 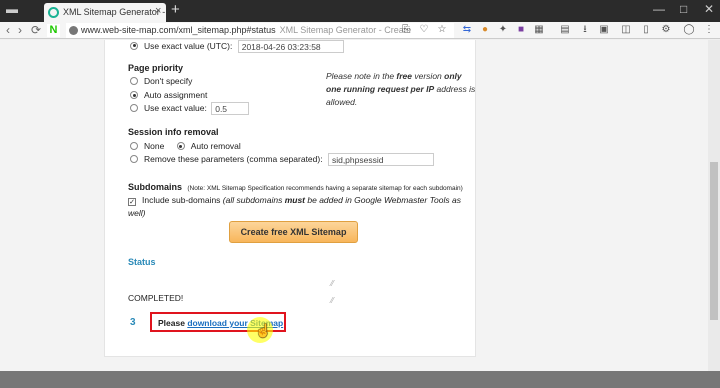 I want to click on lastmod-exact-radio, so click(x=134, y=45).